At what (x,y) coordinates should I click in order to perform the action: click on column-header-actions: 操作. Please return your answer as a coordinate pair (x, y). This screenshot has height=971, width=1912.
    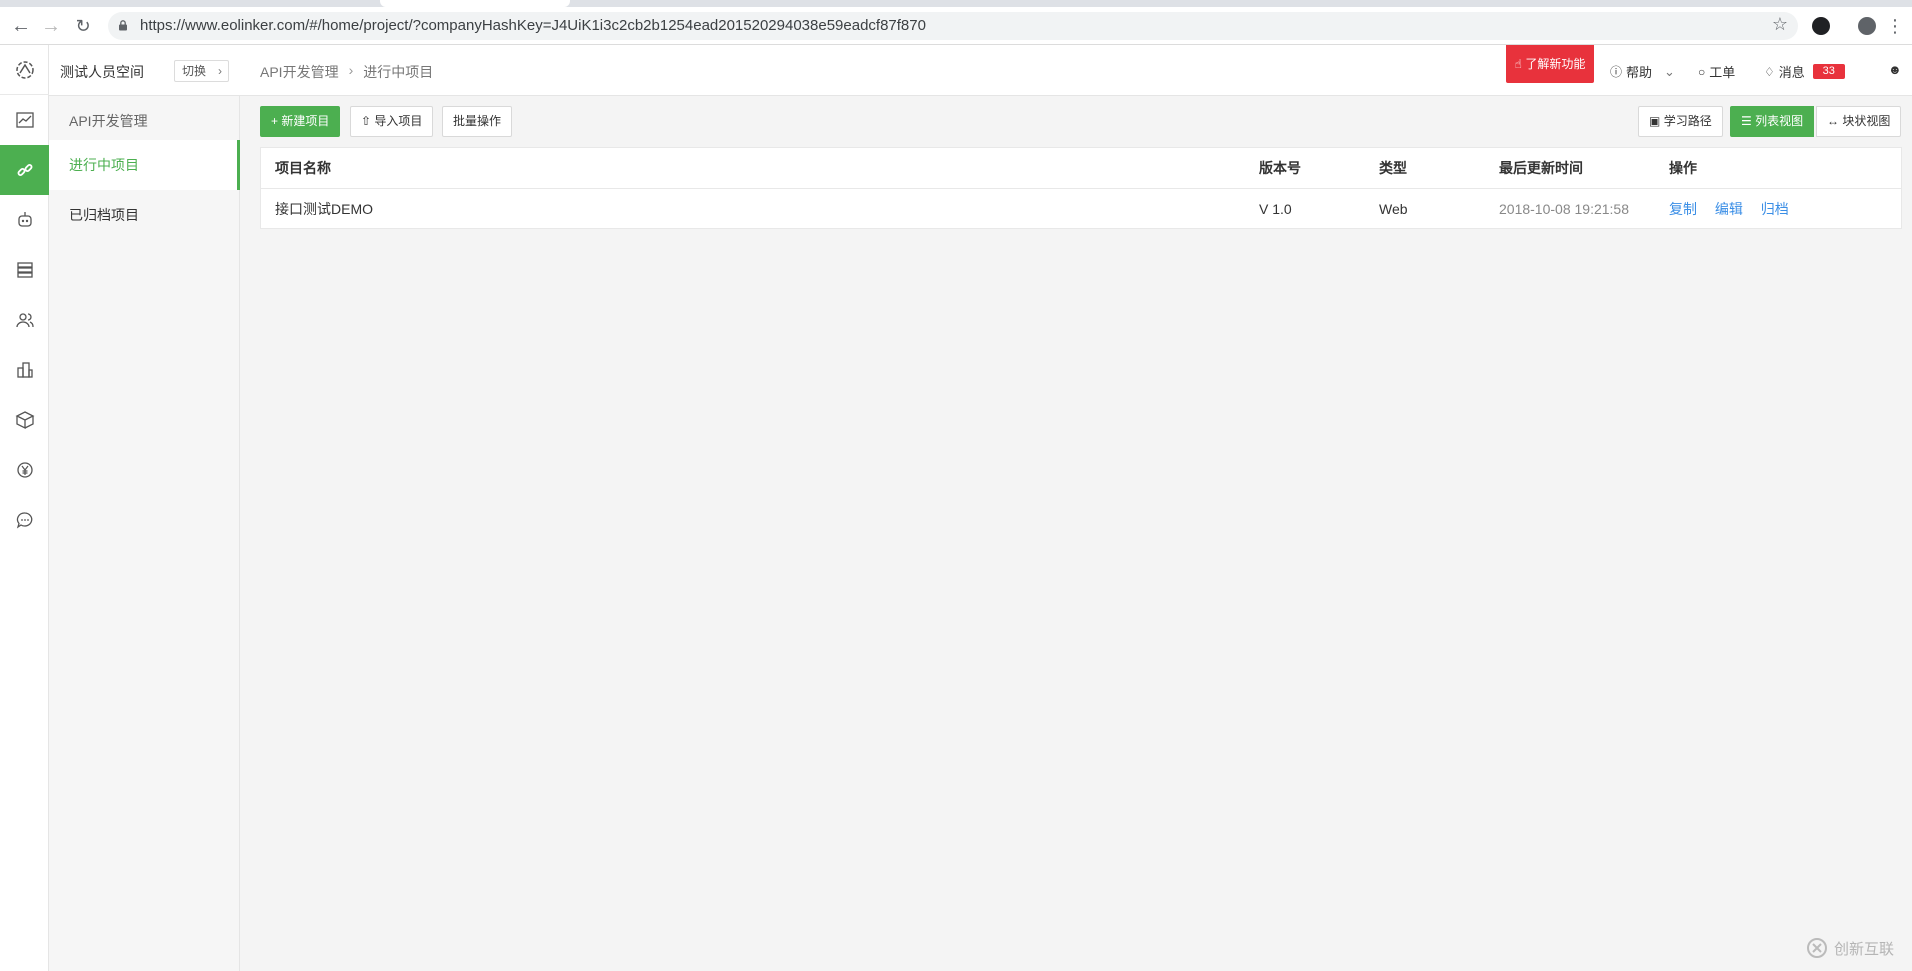
    Looking at the image, I should click on (1683, 168).